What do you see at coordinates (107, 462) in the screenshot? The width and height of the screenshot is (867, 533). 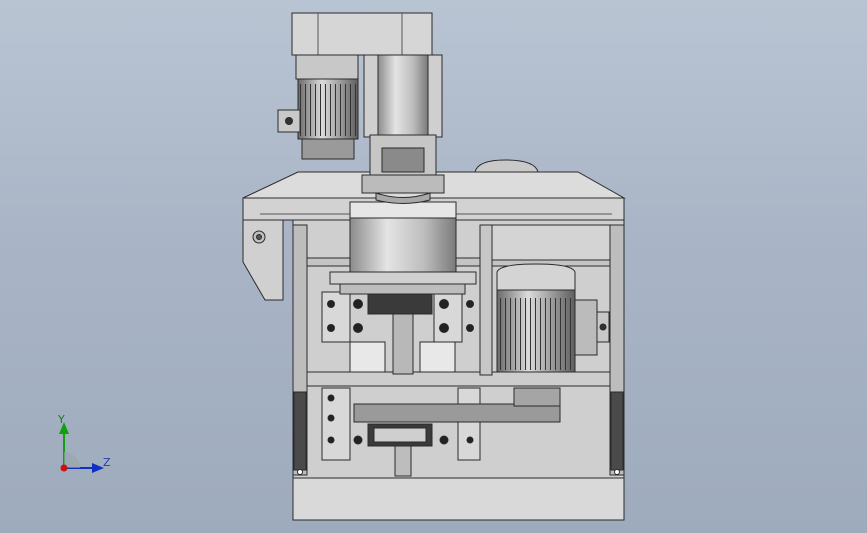 I see `z-axis-label: Z` at bounding box center [107, 462].